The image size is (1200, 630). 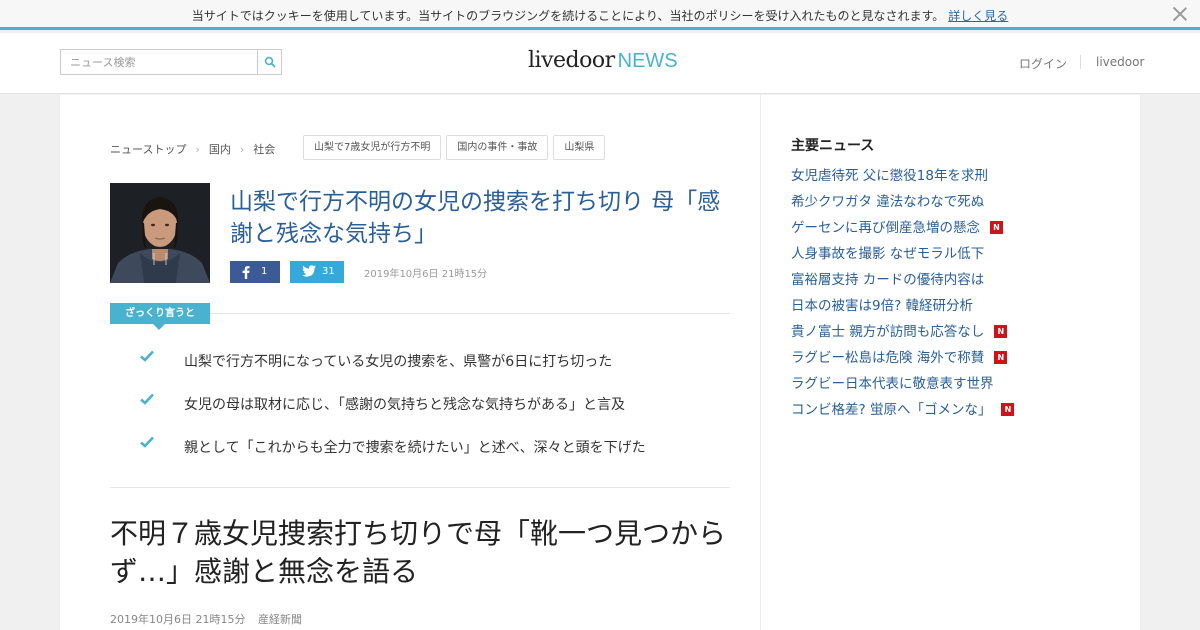 What do you see at coordinates (888, 358) in the screenshot?
I see `top-news-label: ラグビー松島は危険 海外で称賛` at bounding box center [888, 358].